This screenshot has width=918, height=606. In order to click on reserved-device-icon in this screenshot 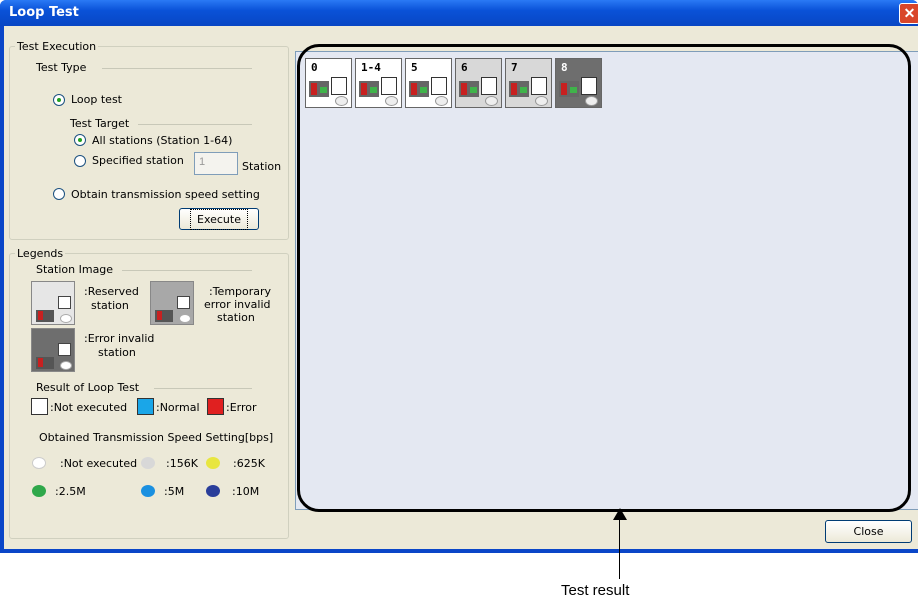, I will do `click(45, 316)`.